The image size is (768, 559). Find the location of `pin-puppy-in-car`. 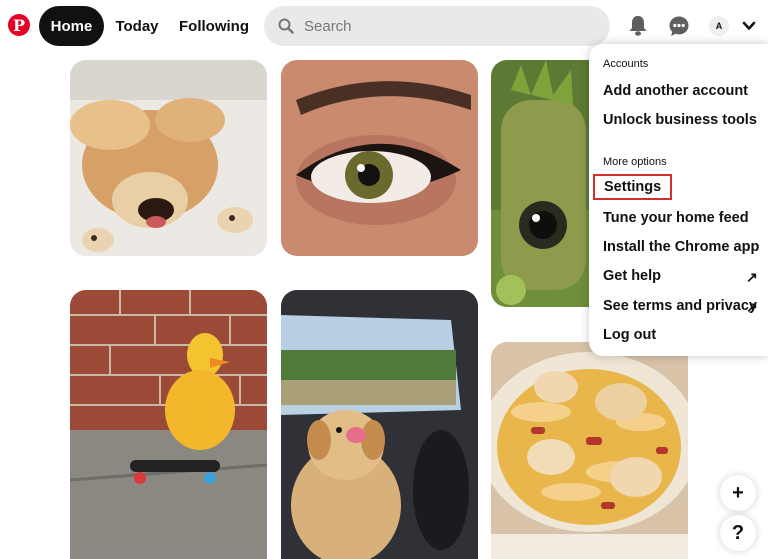

pin-puppy-in-car is located at coordinates (379, 424).